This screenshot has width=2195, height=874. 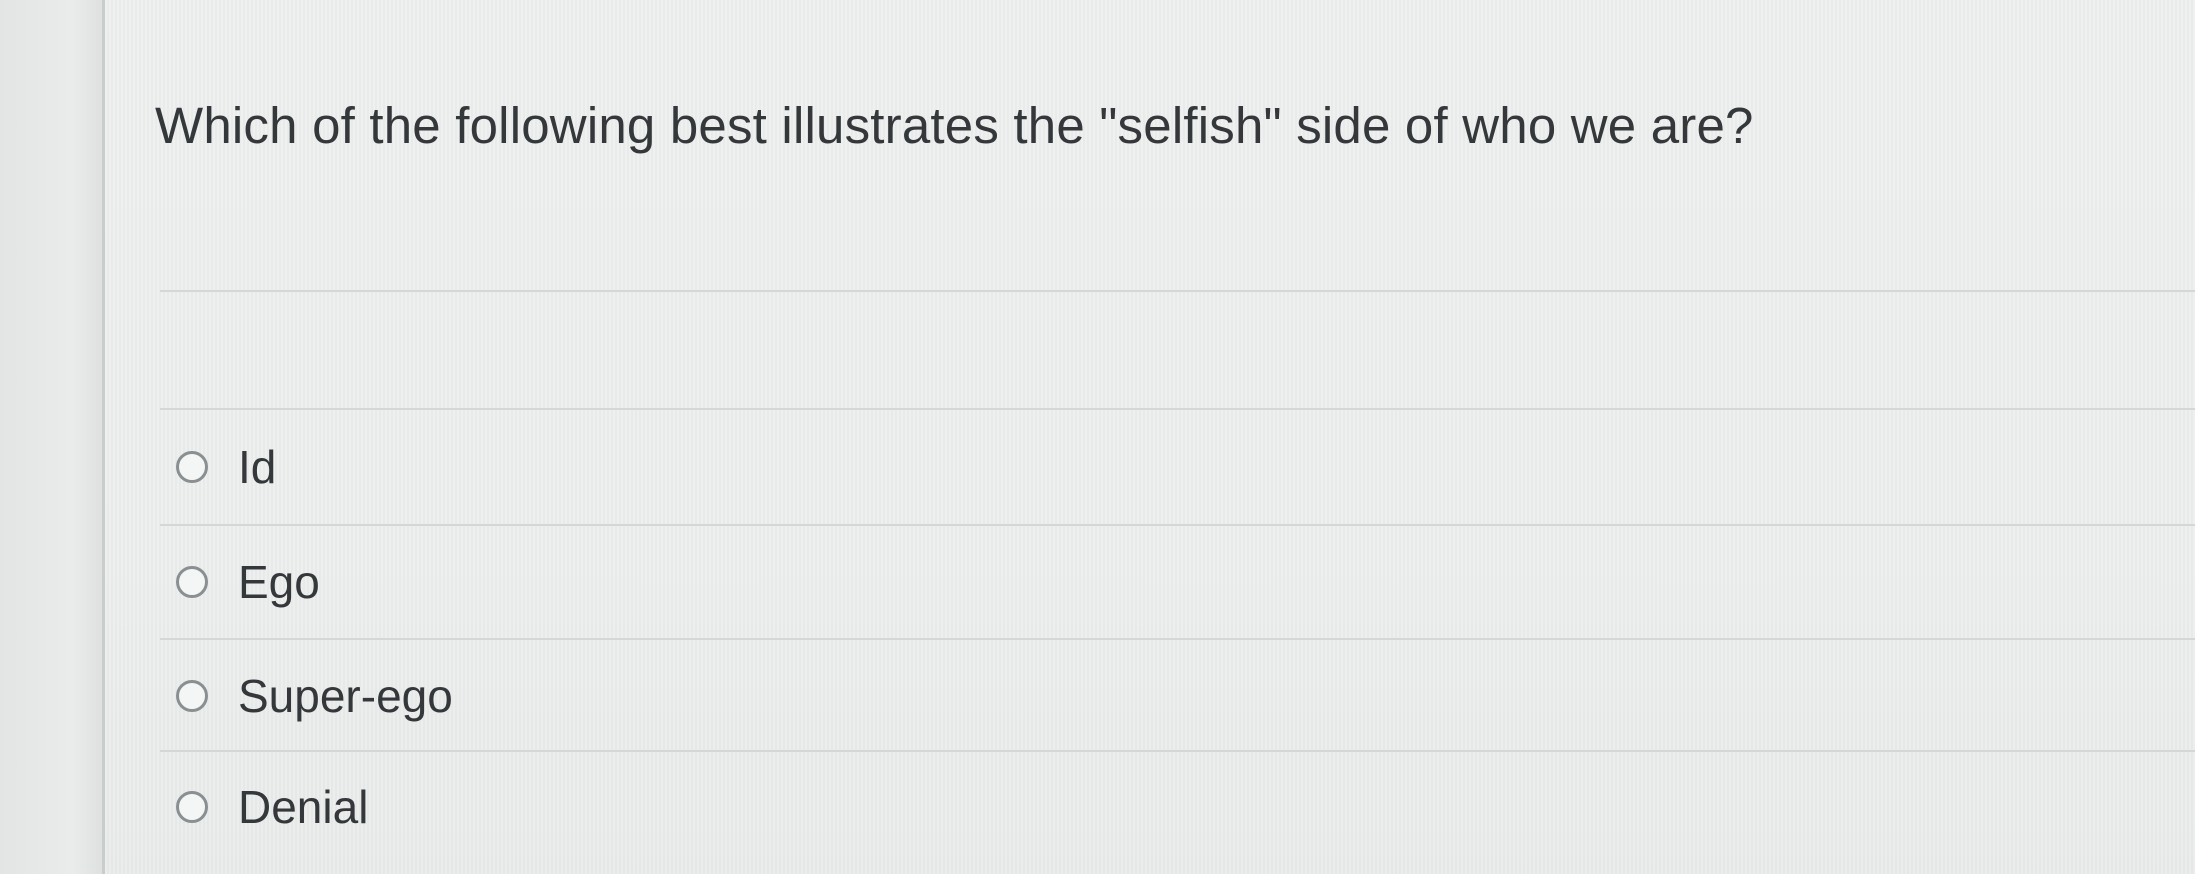 I want to click on answer-option-label: Ego, so click(x=279, y=582).